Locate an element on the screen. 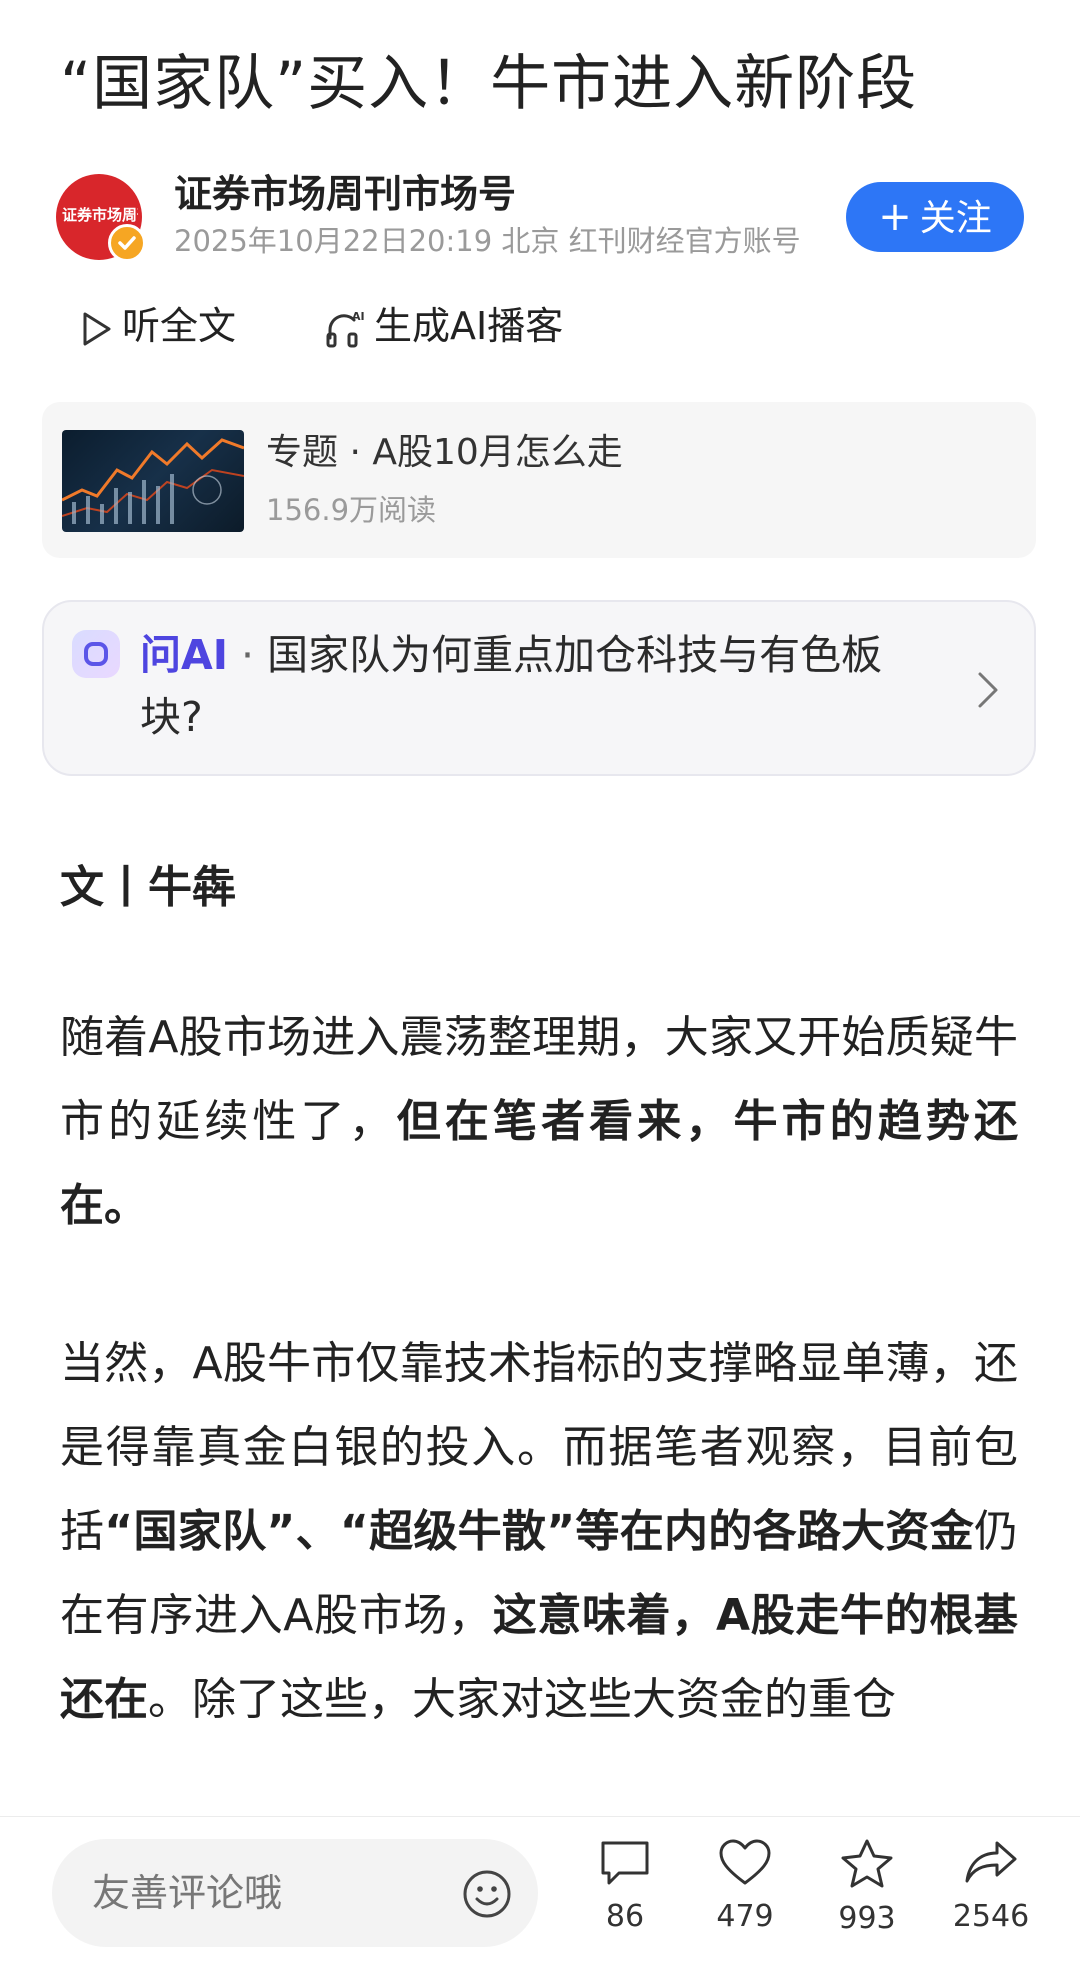  ask-ai-text: 问AI · 国家队为何重点加仓科技与有色板块? is located at coordinates (540, 686).